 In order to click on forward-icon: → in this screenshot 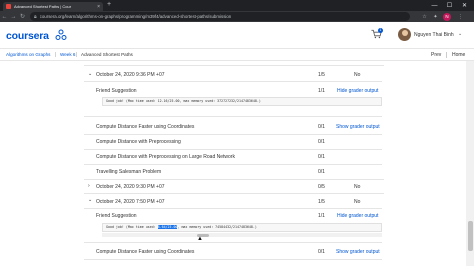, I will do `click(13, 17)`.